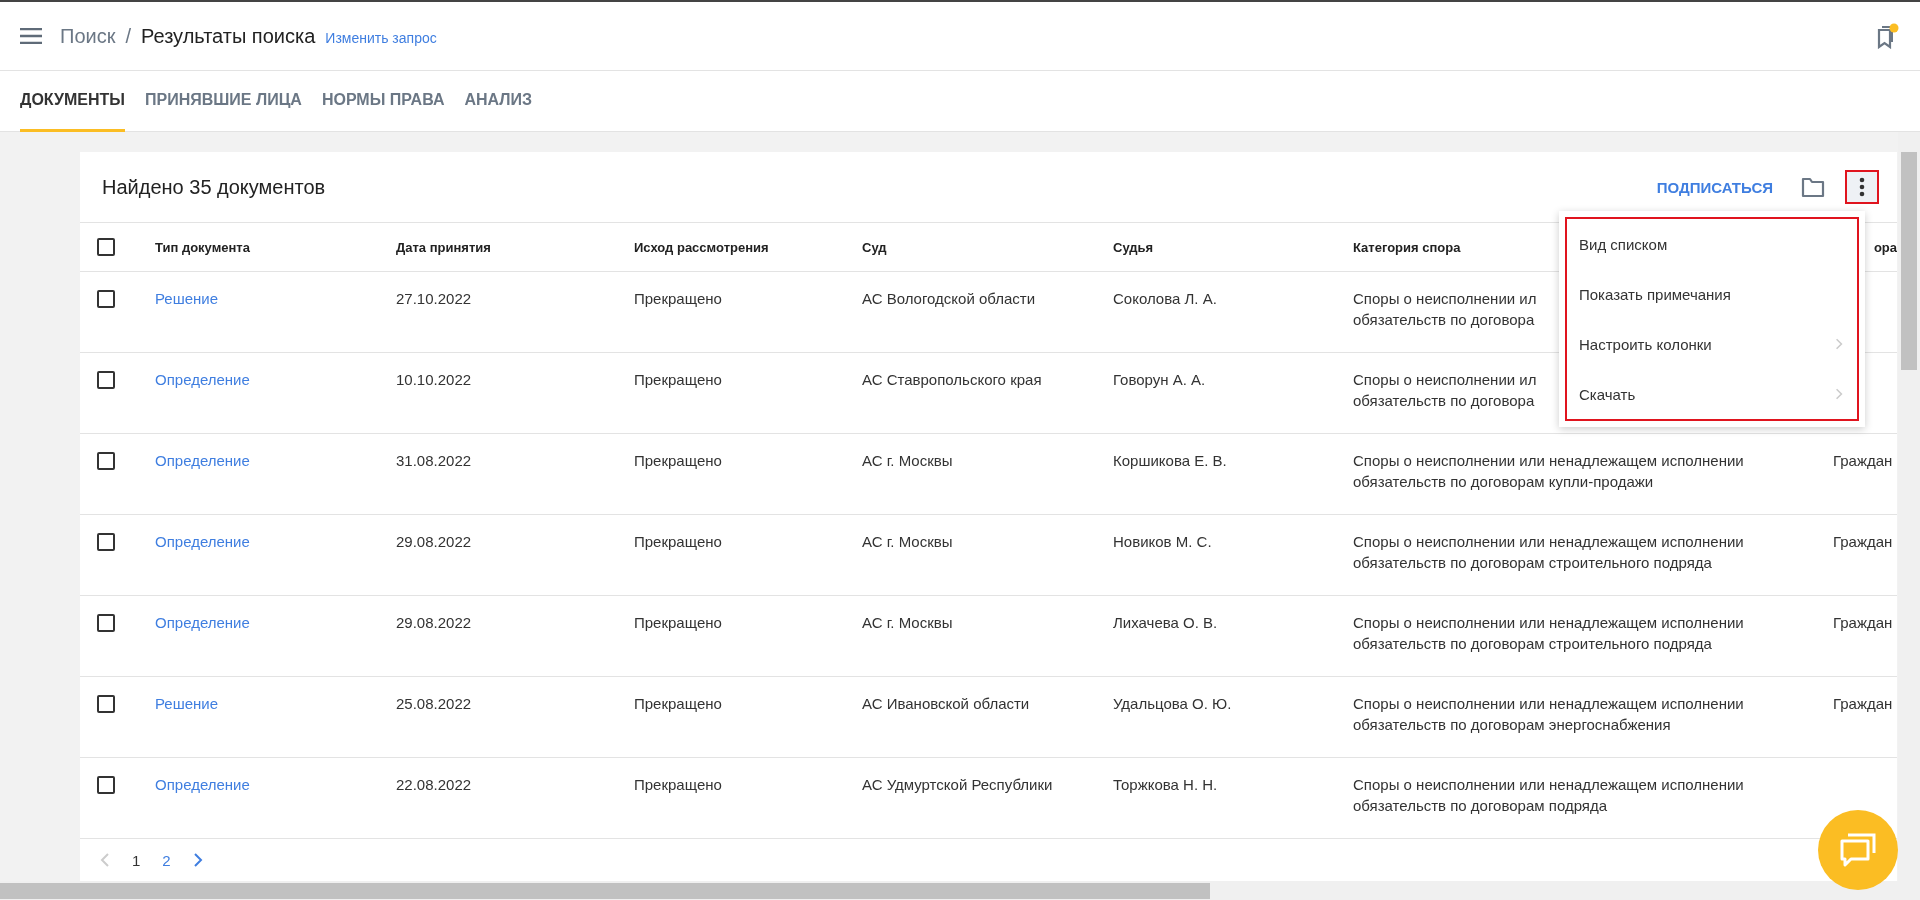 The image size is (1920, 900). I want to click on judge-cell: Удальцова О. Ю., so click(1172, 703).